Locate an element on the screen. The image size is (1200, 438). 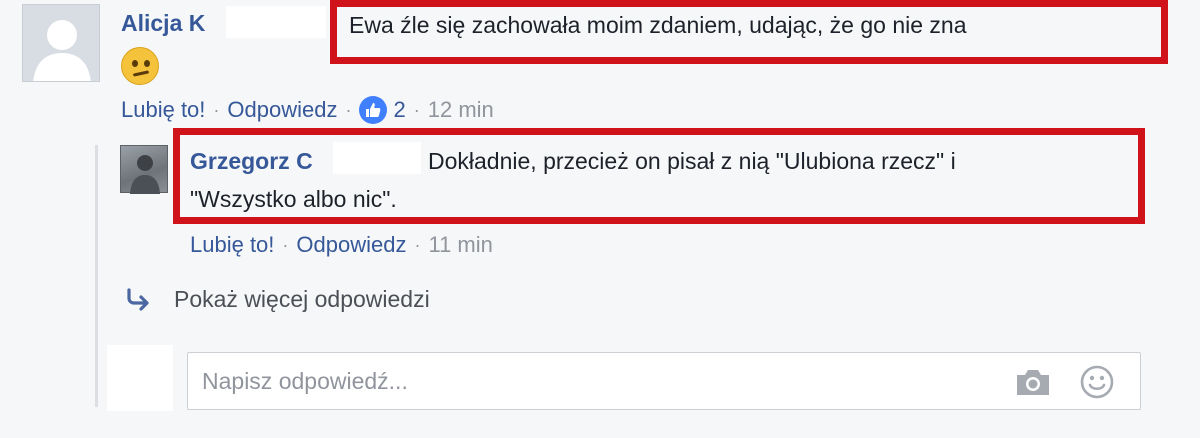
reply-avatar is located at coordinates (144, 169).